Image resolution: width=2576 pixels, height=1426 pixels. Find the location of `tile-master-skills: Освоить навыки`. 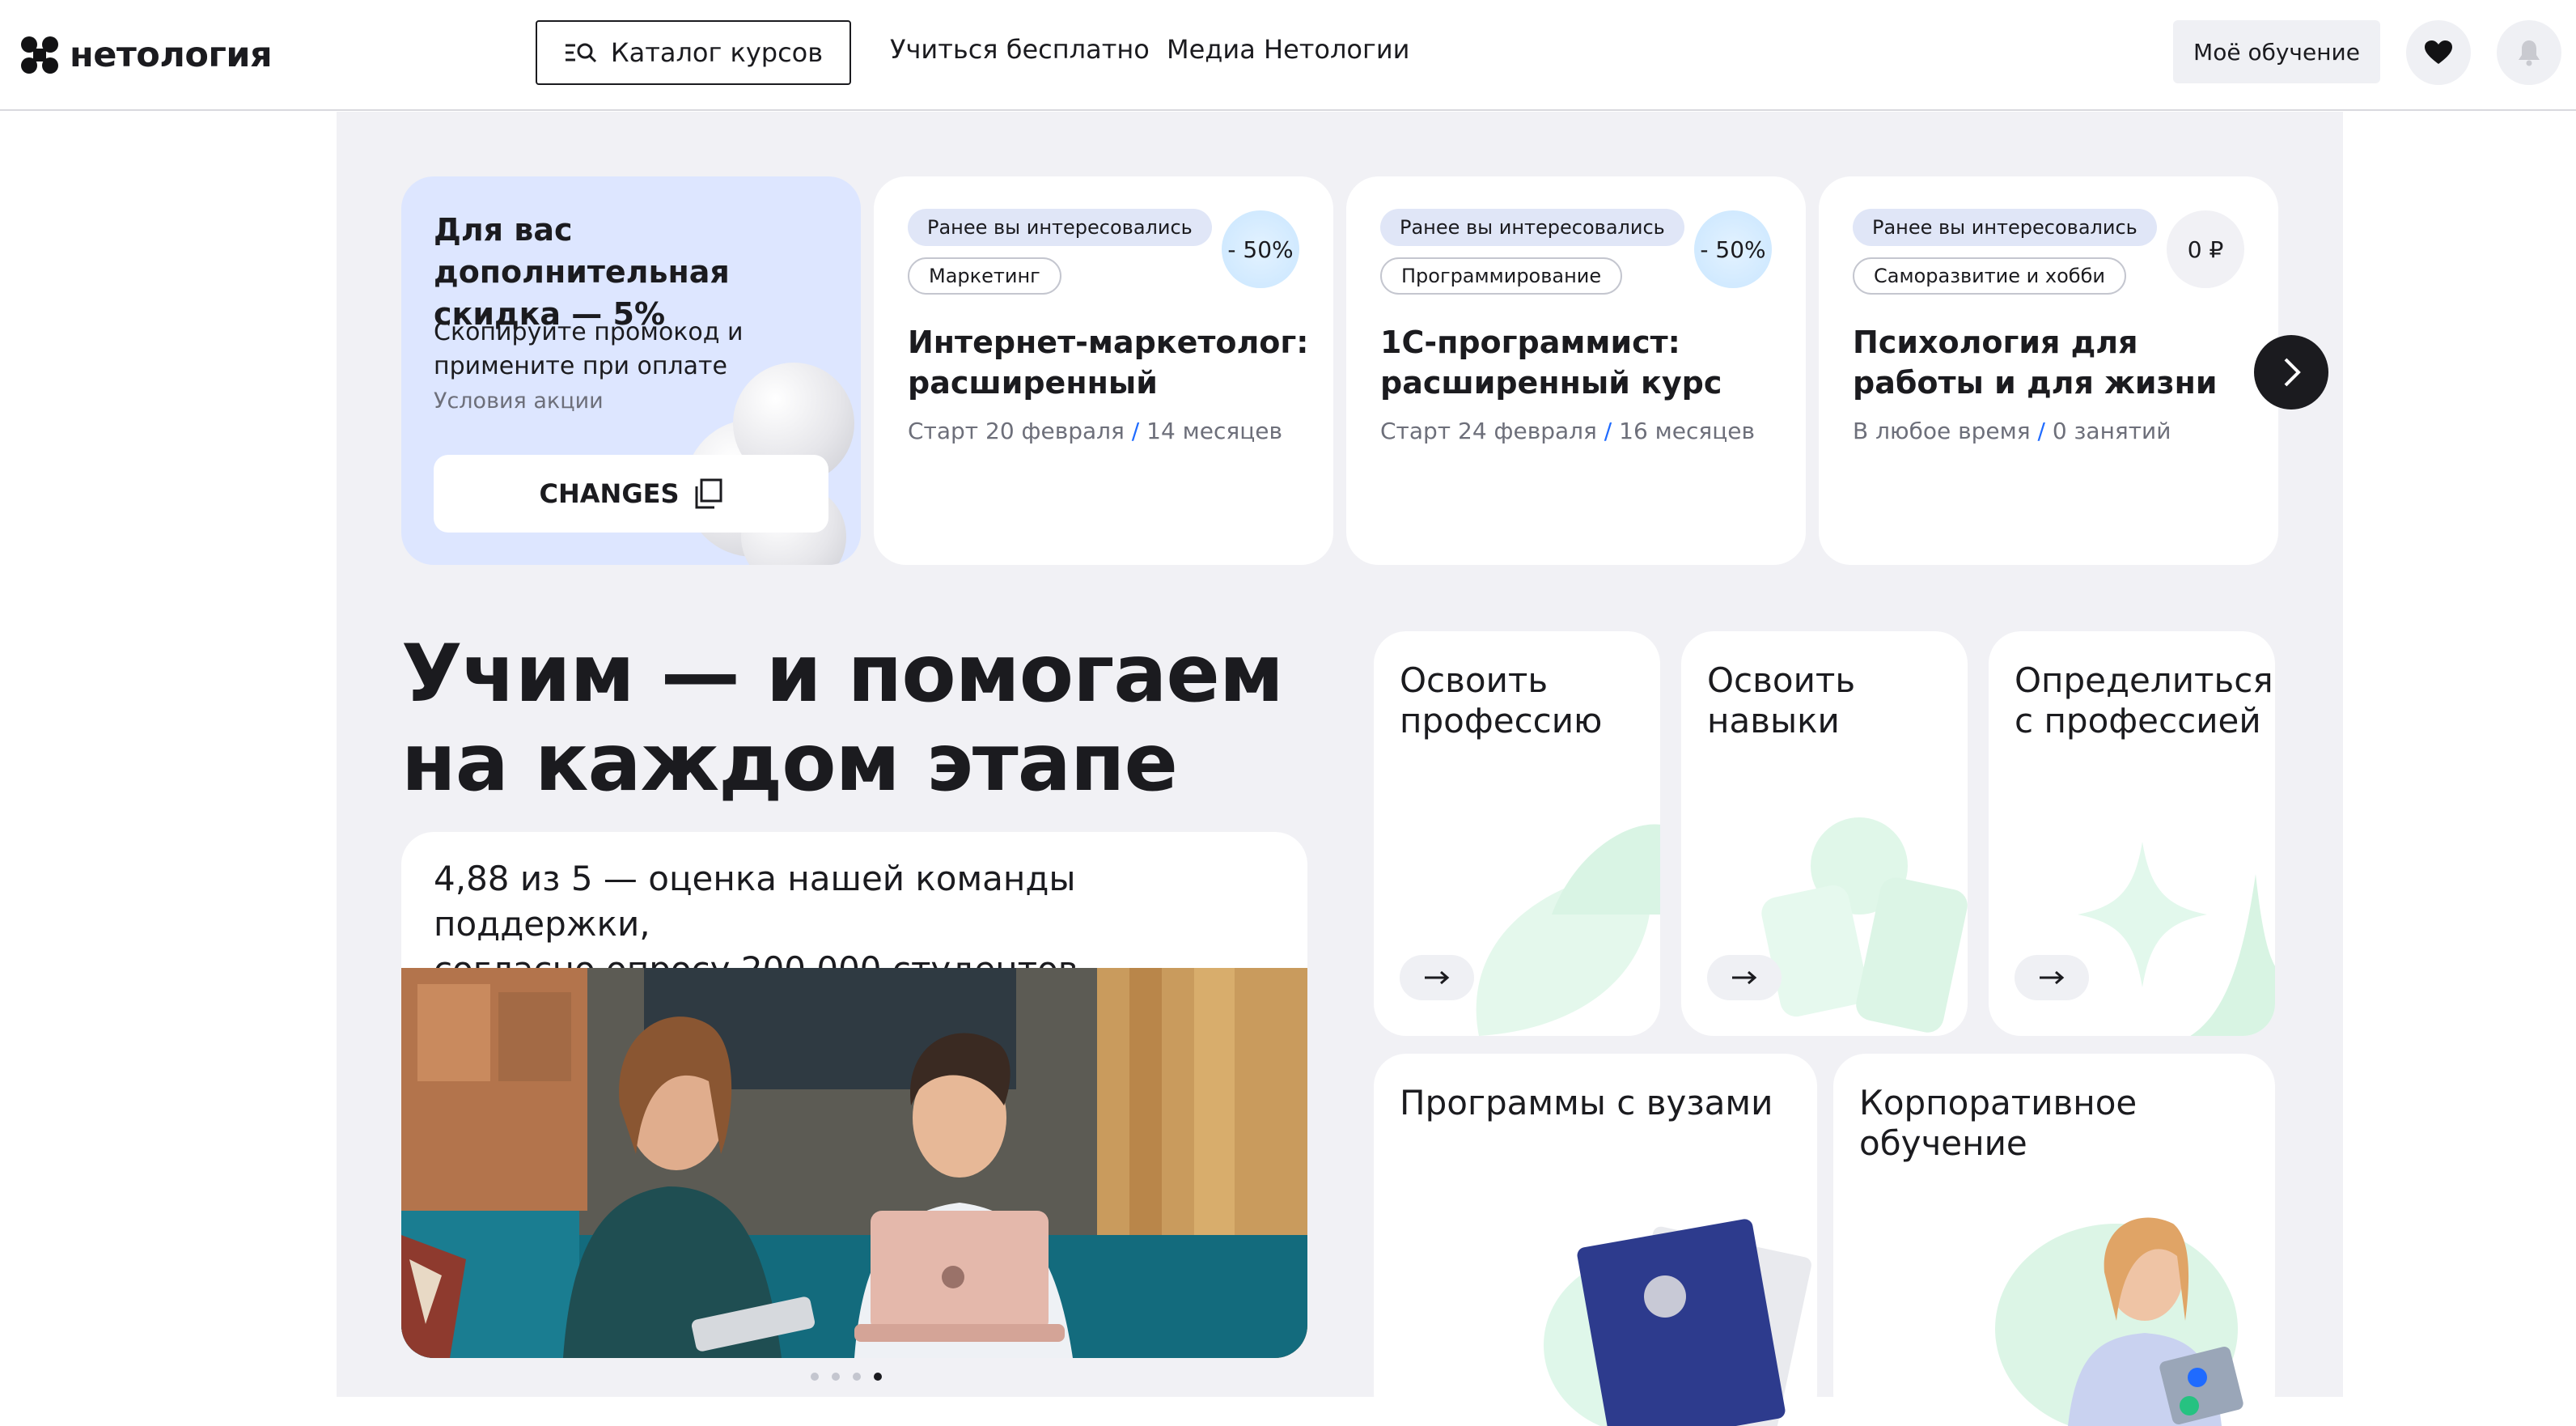

tile-master-skills: Освоить навыки is located at coordinates (1824, 834).